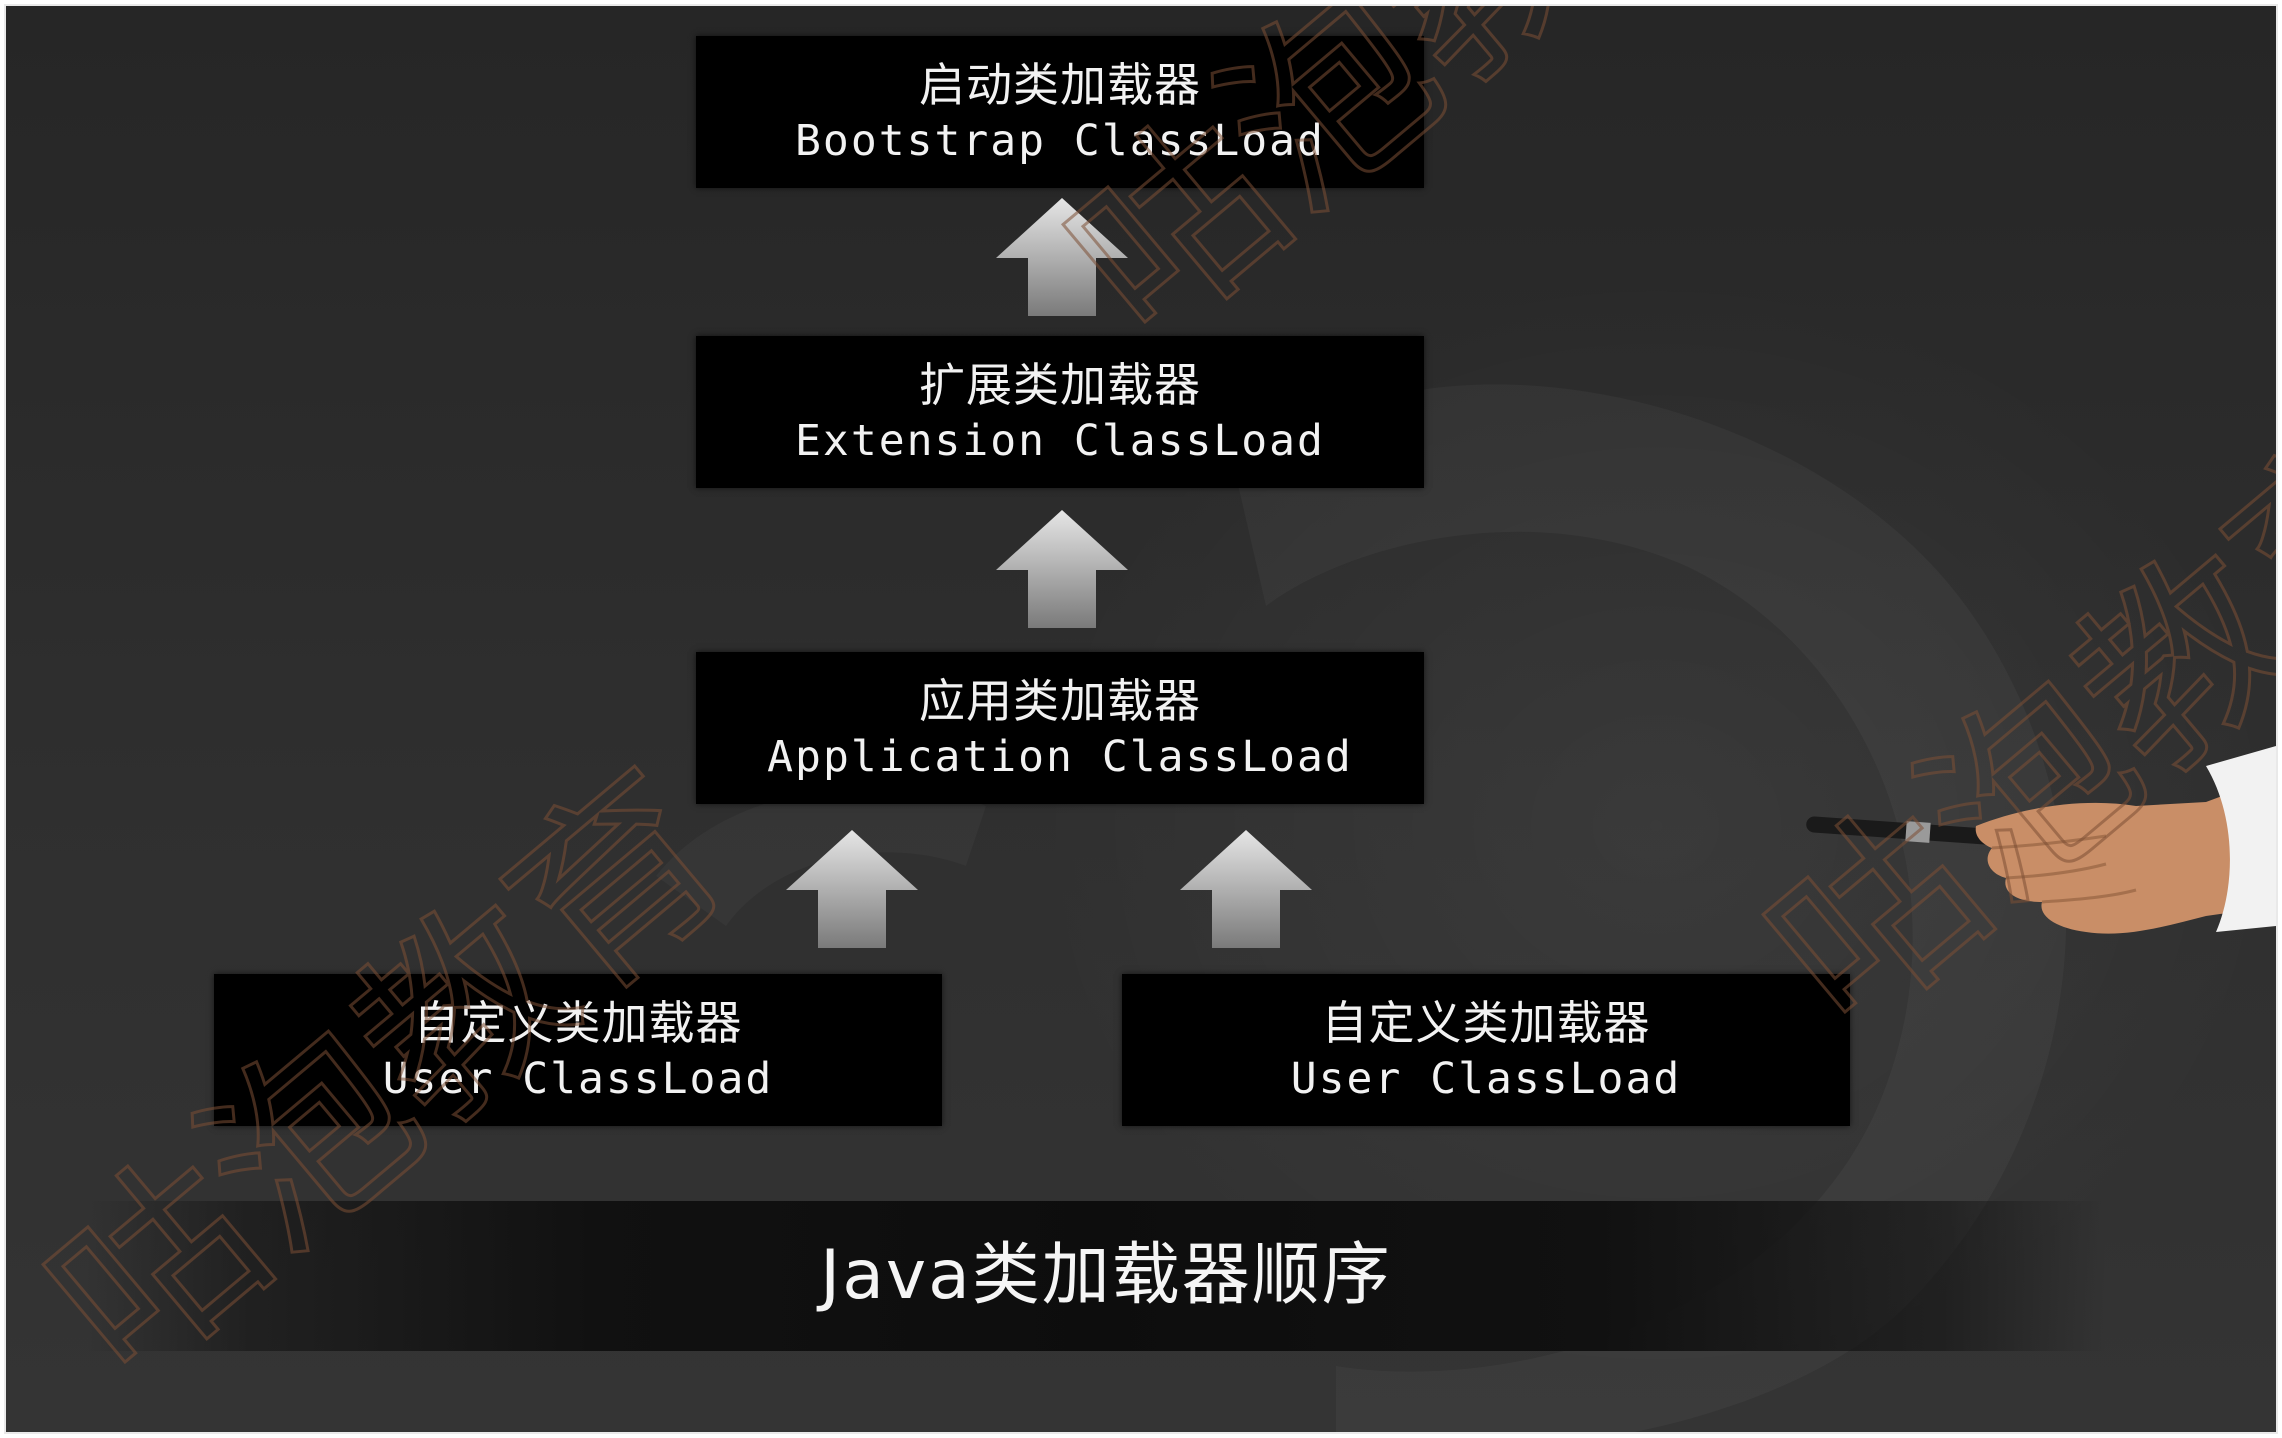 This screenshot has height=1438, width=2282. Describe the element at coordinates (1486, 1023) in the screenshot. I see `user-right-label-zh: 自定义类加载器` at that location.